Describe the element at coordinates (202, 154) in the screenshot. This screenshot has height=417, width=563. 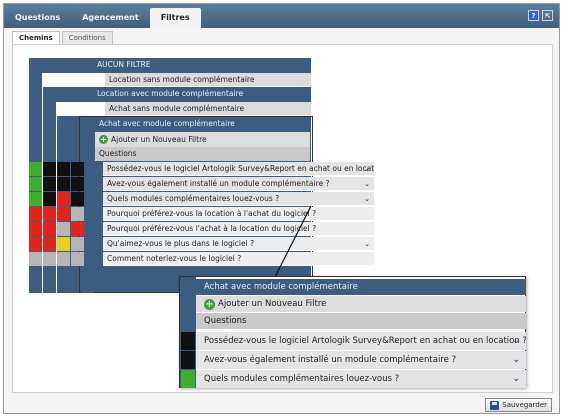
I see `questions-header: Questions` at that location.